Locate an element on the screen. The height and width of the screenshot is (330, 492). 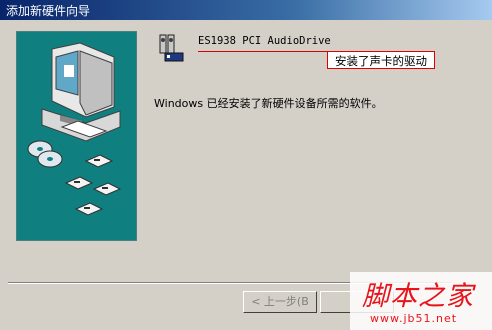
device-name: ES1938 PCI AudioDrive is located at coordinates (264, 41).